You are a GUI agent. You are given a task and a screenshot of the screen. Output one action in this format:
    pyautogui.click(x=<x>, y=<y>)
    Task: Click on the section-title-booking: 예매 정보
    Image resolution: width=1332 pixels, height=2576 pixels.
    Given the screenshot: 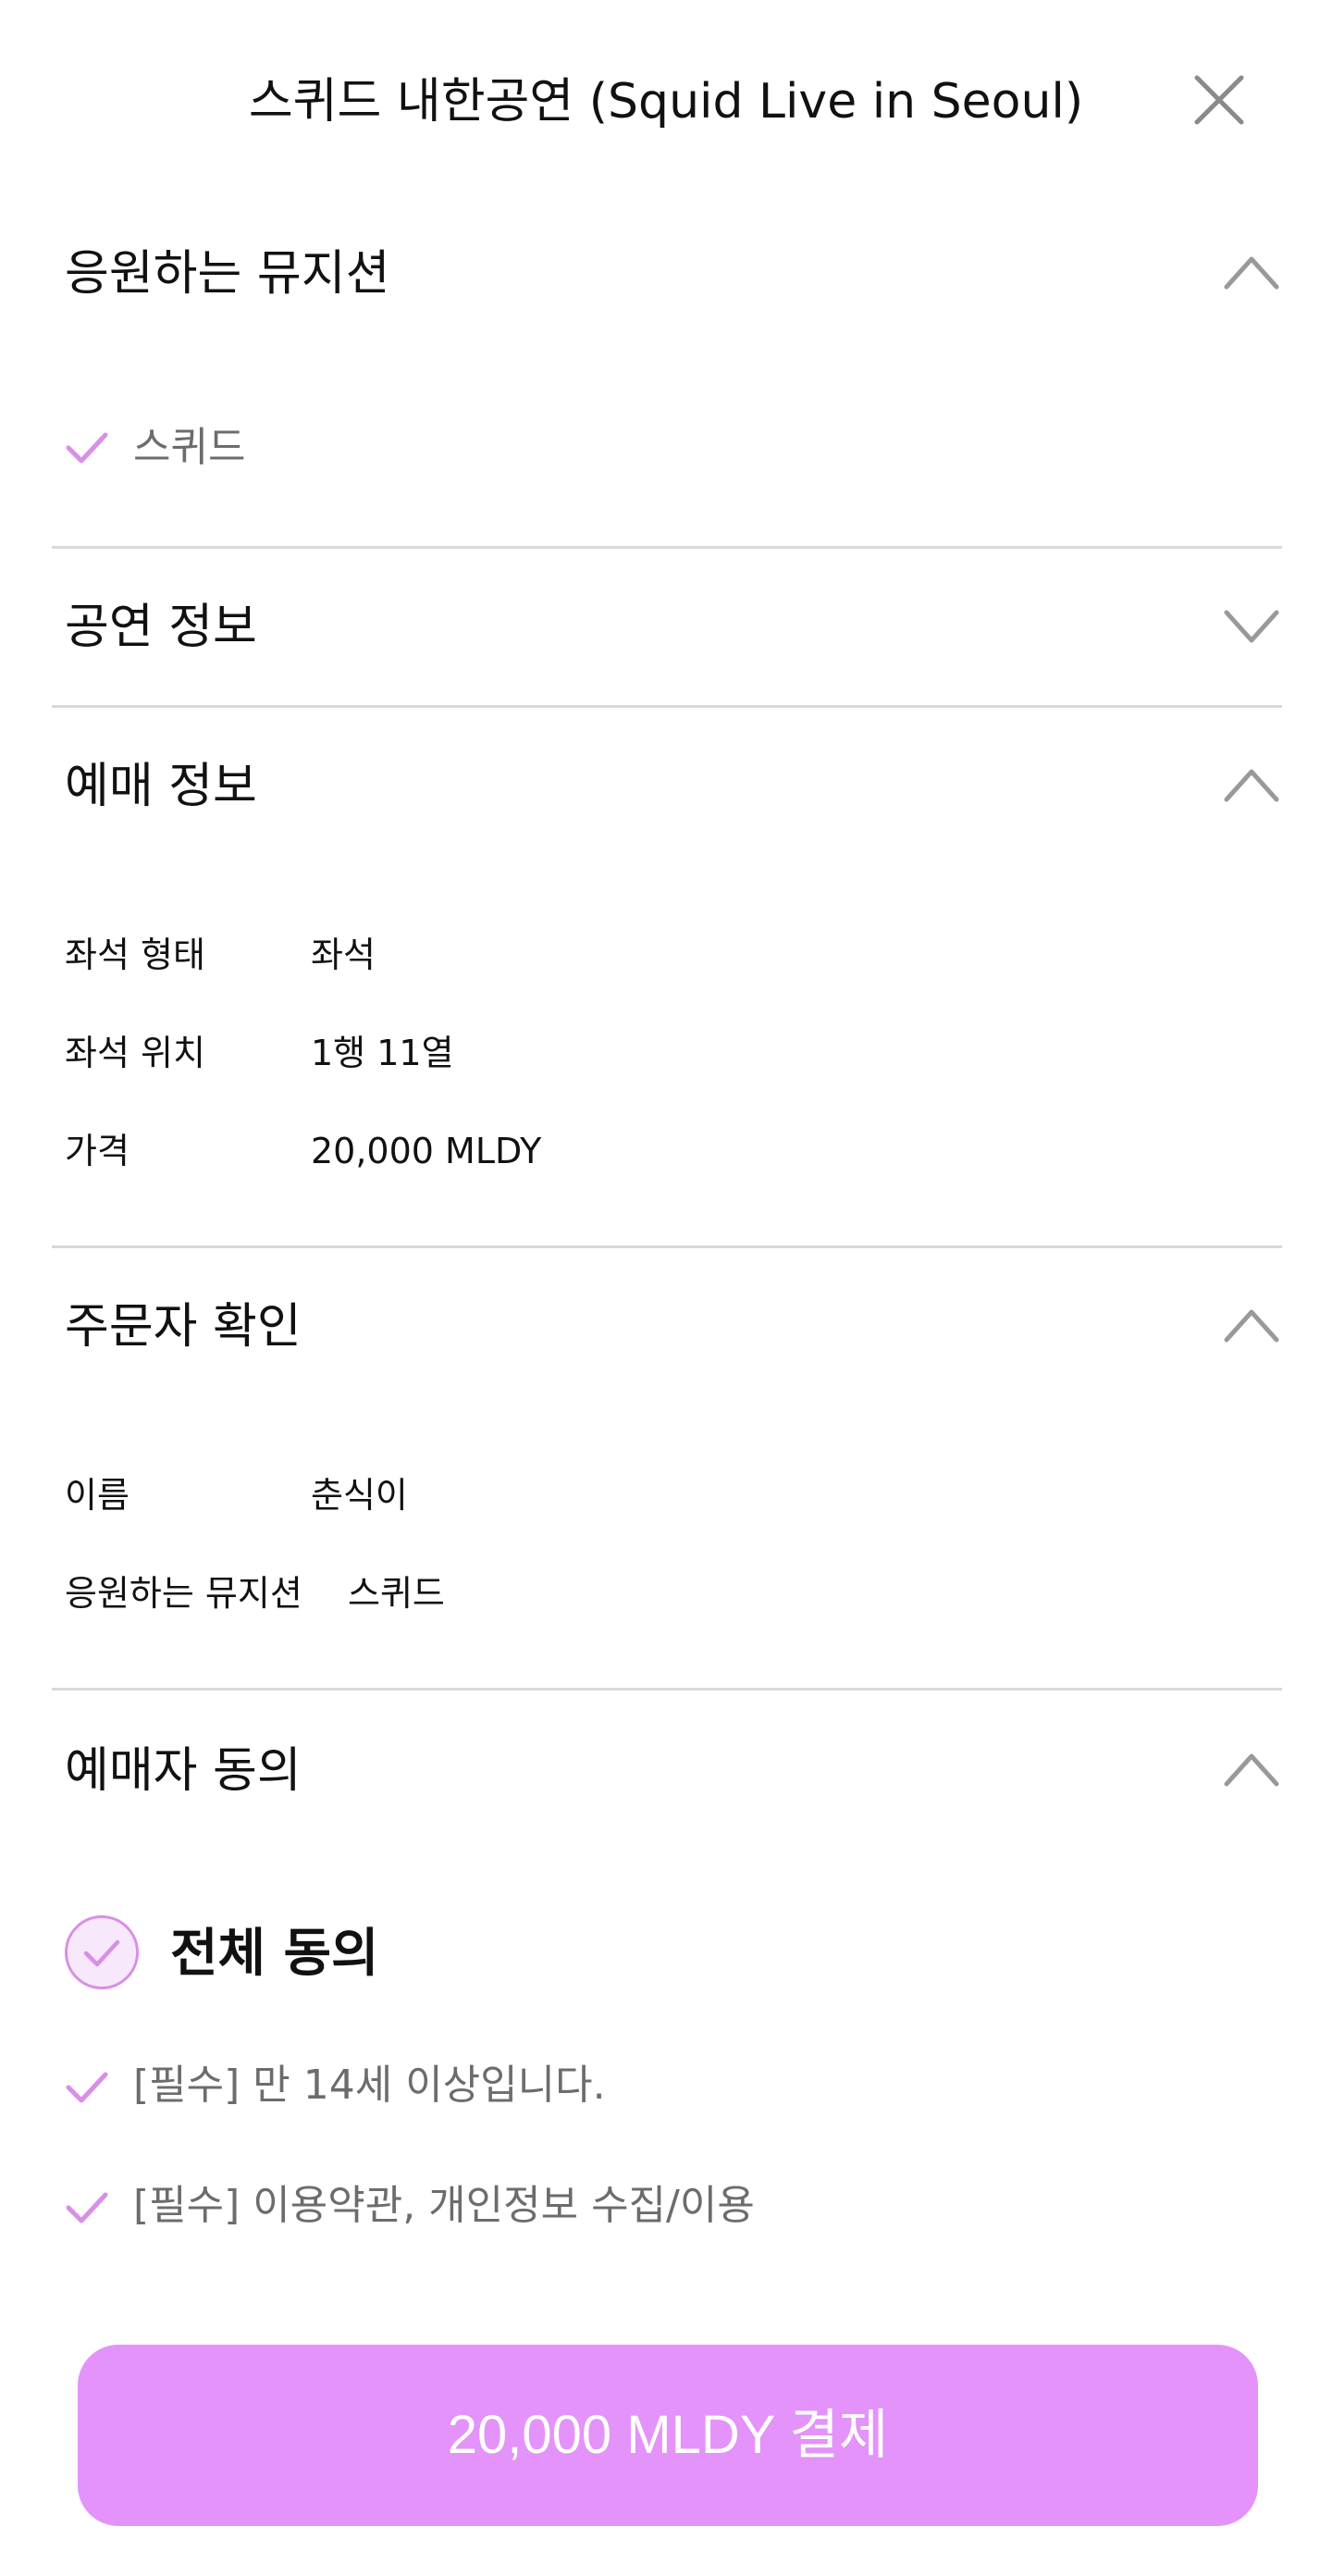 What is the action you would take?
    pyautogui.click(x=161, y=787)
    